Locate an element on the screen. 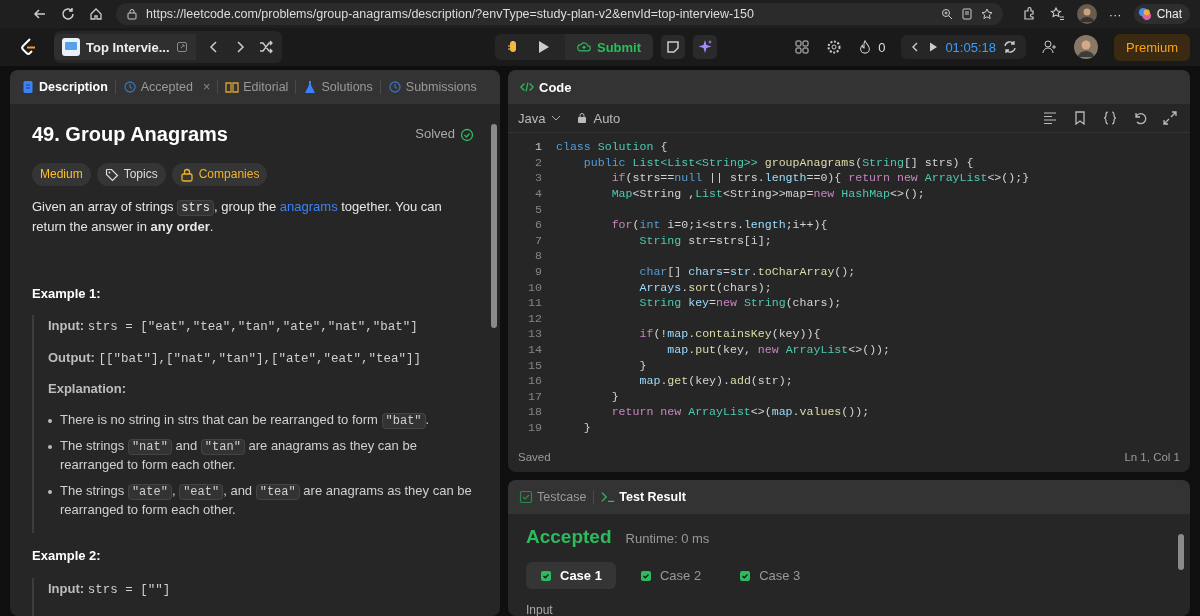 This screenshot has height=616, width=1200. cursor-position: Ln 1, Col 1 is located at coordinates (1152, 457).